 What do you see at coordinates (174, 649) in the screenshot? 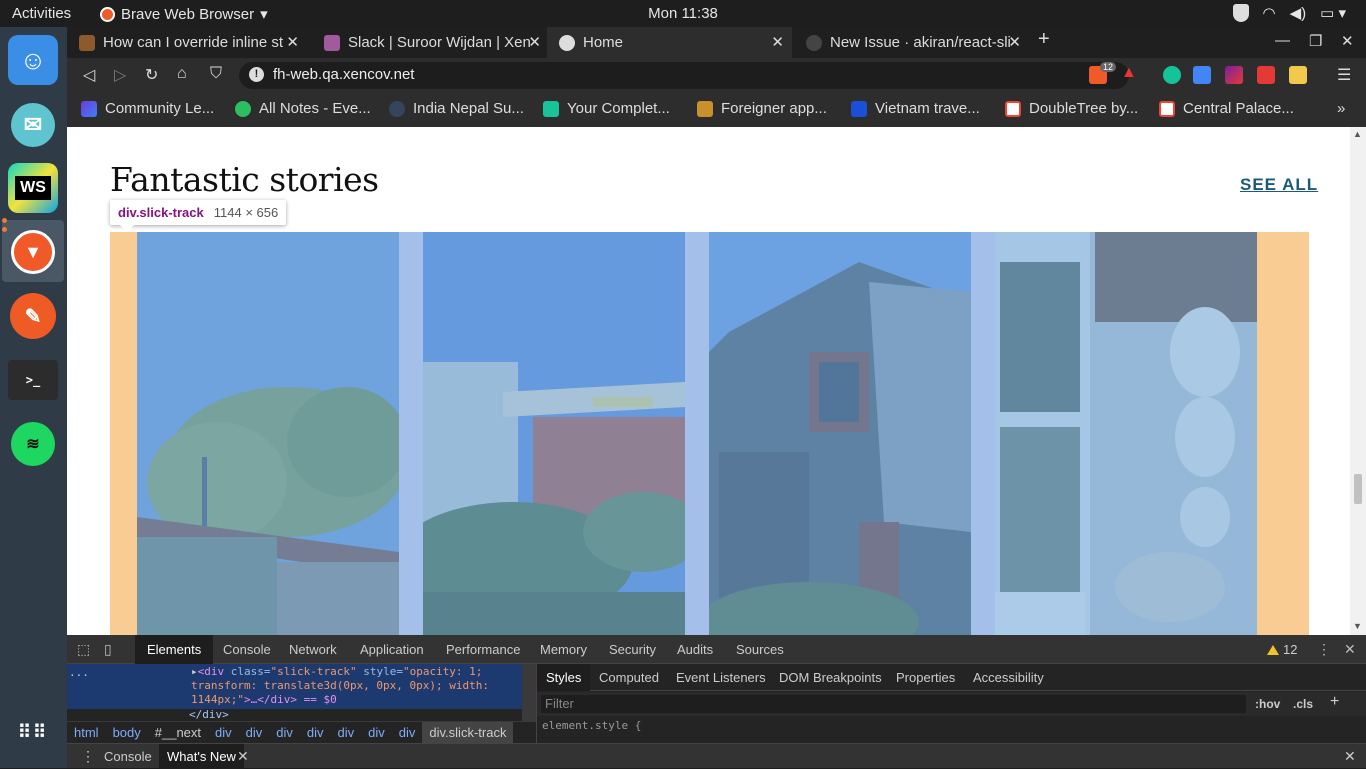
I see `tab-elements: Elements` at bounding box center [174, 649].